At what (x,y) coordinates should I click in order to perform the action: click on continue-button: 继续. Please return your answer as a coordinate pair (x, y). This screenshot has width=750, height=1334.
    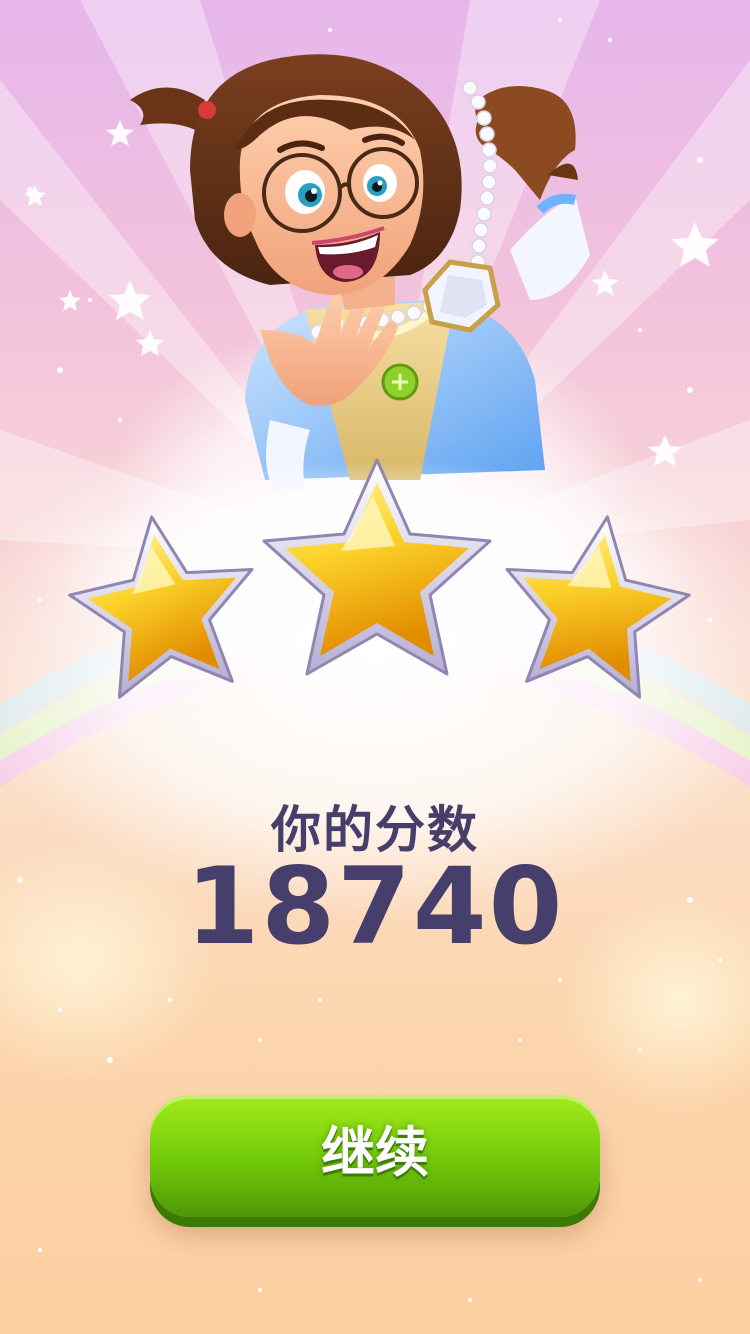
    Looking at the image, I should click on (375, 1156).